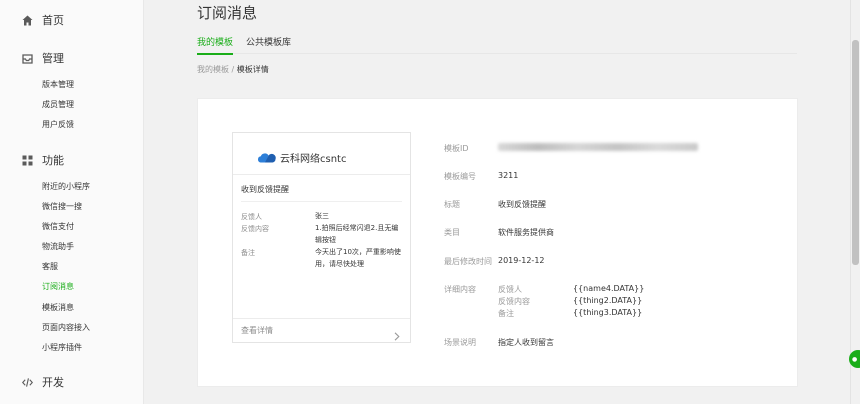 This screenshot has width=860, height=404. What do you see at coordinates (608, 312) in the screenshot?
I see `content-field-value: {{thing3.DATA}}` at bounding box center [608, 312].